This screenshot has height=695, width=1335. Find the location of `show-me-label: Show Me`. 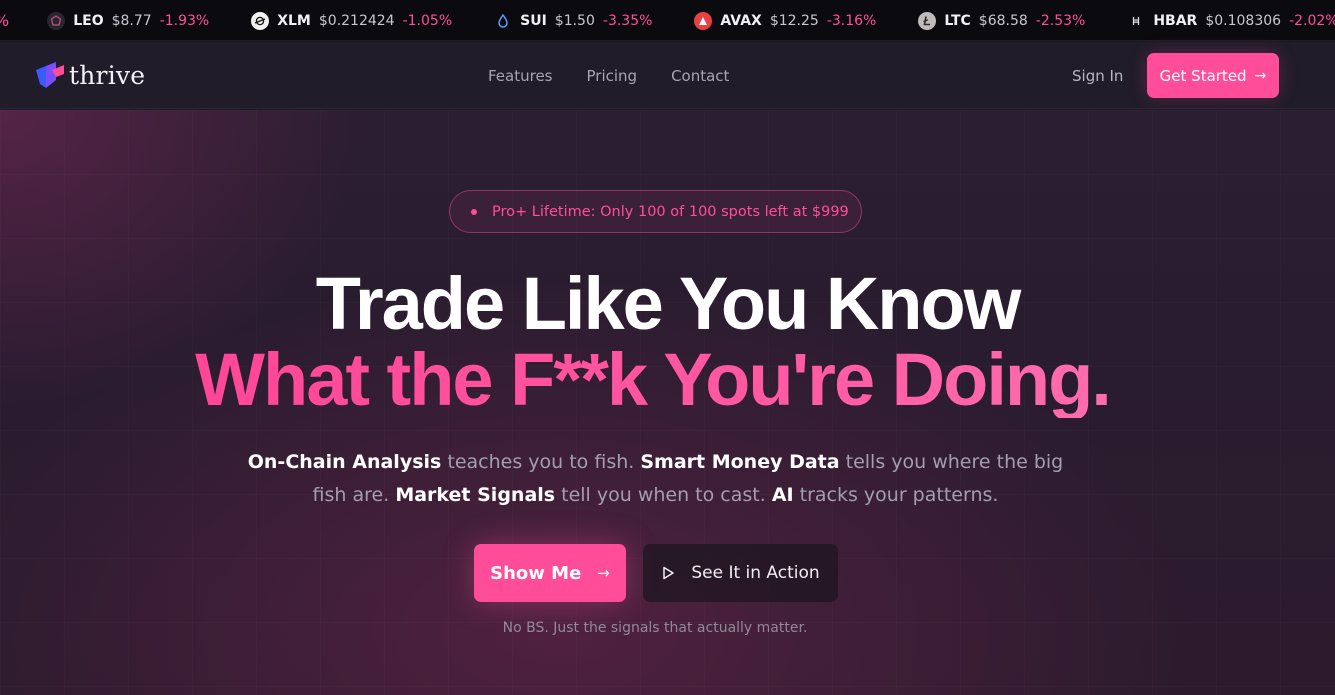

show-me-label: Show Me is located at coordinates (536, 573).